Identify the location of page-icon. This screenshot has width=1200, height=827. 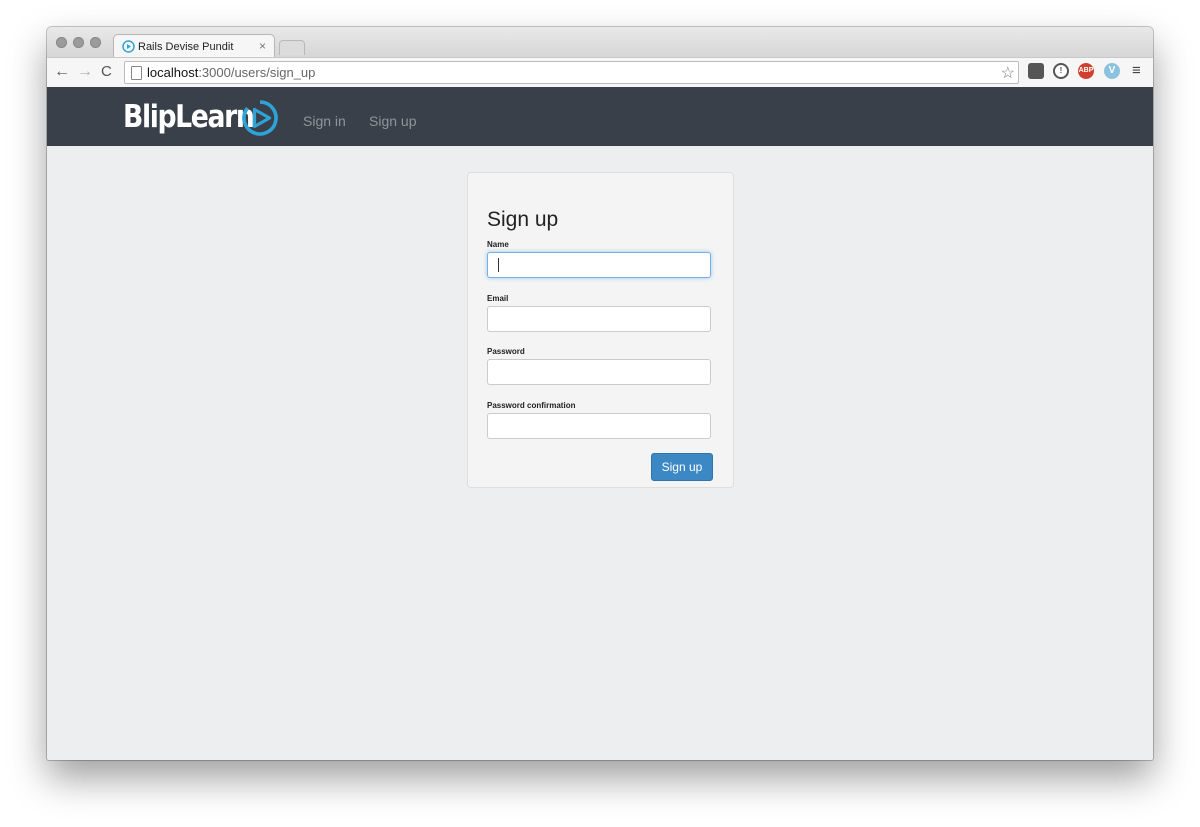
(136, 73).